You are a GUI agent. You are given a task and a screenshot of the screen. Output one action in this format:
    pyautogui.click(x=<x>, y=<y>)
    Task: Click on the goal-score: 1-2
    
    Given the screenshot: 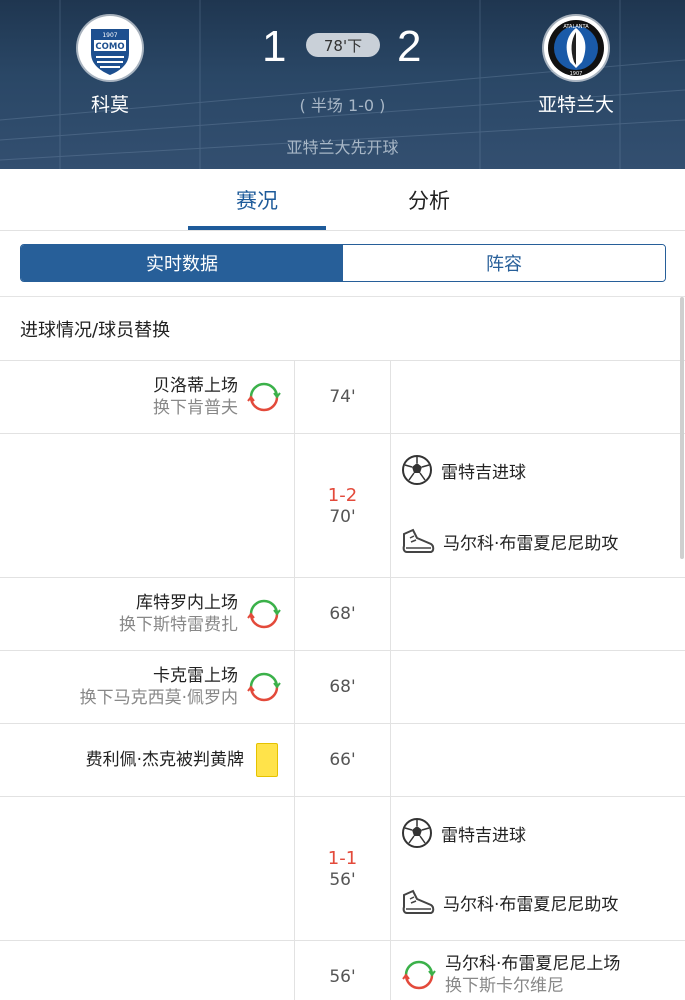 What is the action you would take?
    pyautogui.click(x=342, y=495)
    